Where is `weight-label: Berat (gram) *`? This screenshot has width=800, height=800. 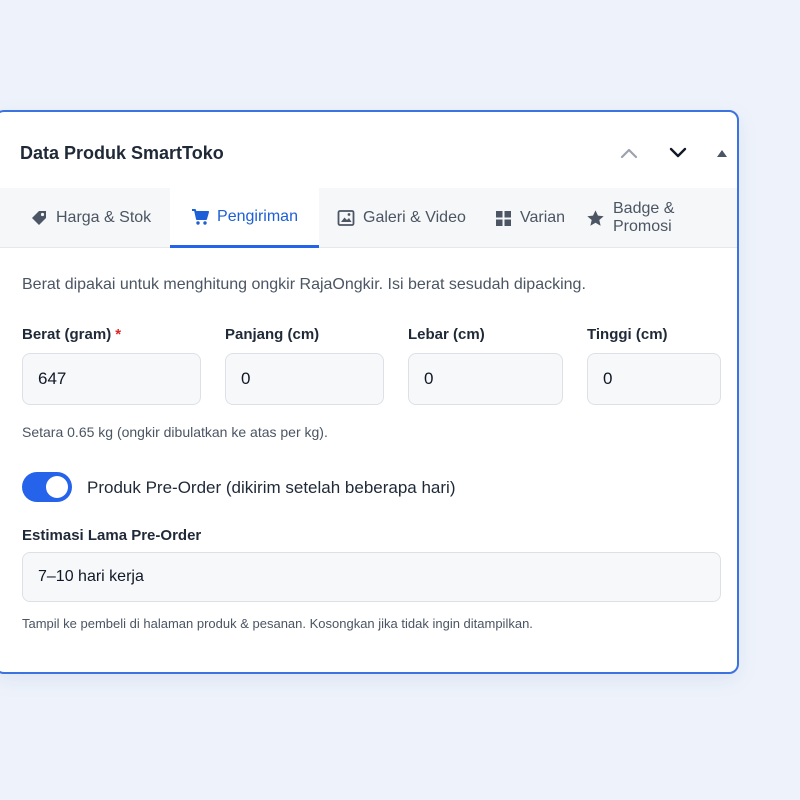
weight-label: Berat (gram) * is located at coordinates (71, 334).